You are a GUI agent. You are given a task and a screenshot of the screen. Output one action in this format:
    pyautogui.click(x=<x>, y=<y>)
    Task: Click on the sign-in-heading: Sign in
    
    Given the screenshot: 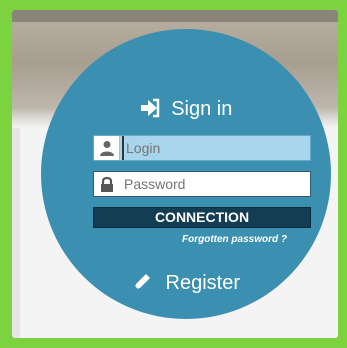 What is the action you would take?
    pyautogui.click(x=186, y=109)
    